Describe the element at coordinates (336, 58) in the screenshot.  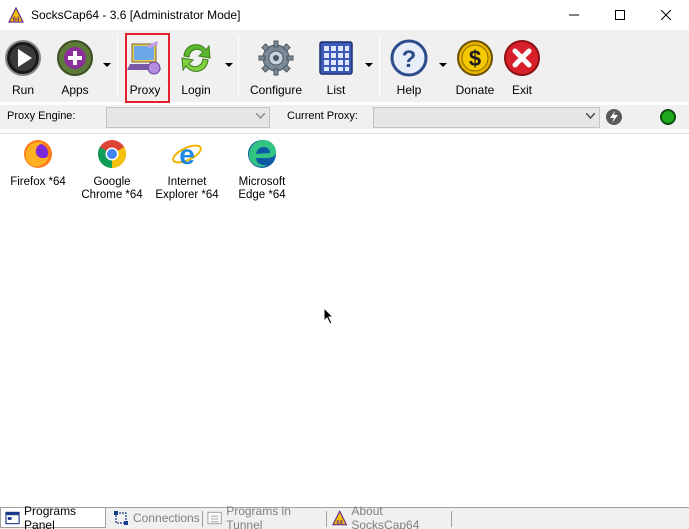
I see `list-grid-icon` at that location.